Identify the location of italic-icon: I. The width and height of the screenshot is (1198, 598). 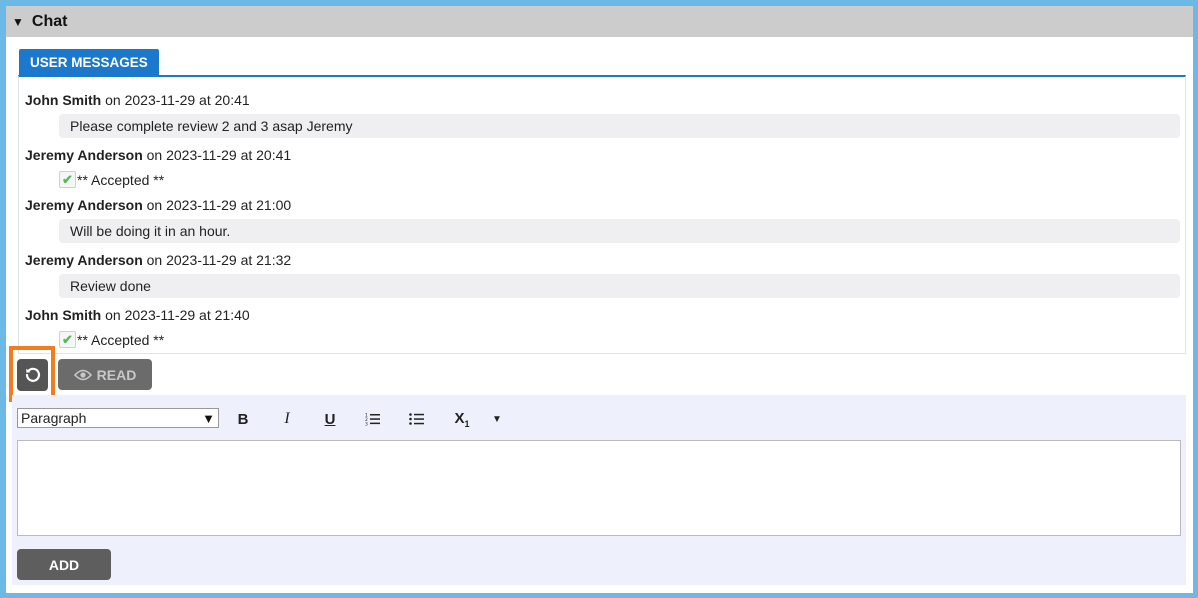
(287, 418).